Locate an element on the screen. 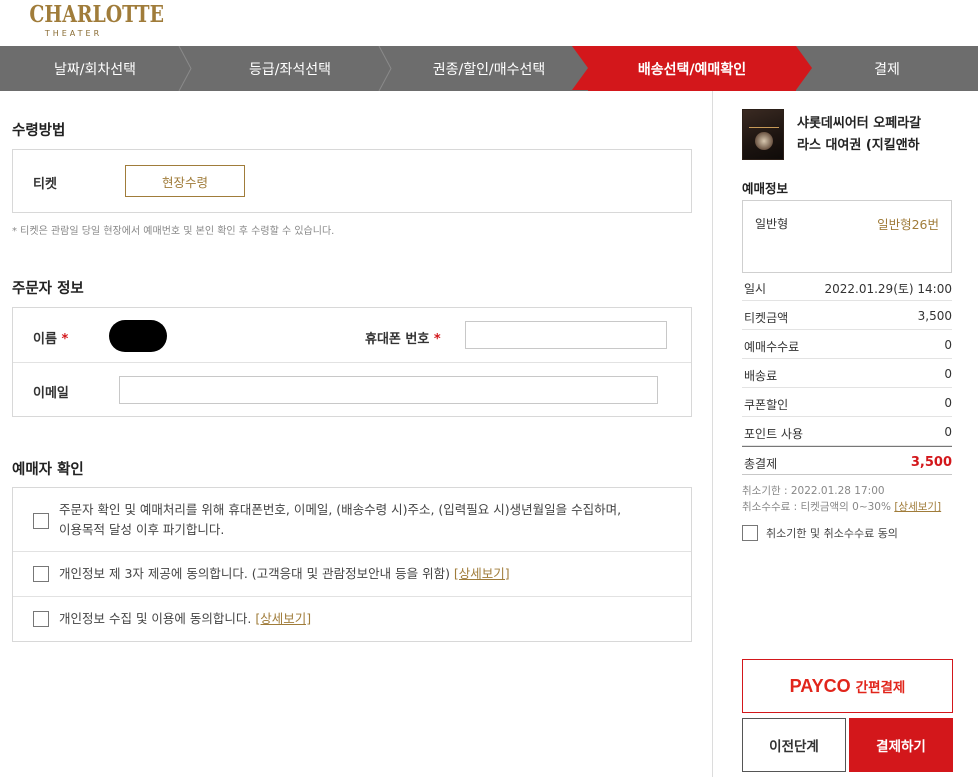 The width and height of the screenshot is (978, 777). booking-info-title: 예매정보 is located at coordinates (765, 188).